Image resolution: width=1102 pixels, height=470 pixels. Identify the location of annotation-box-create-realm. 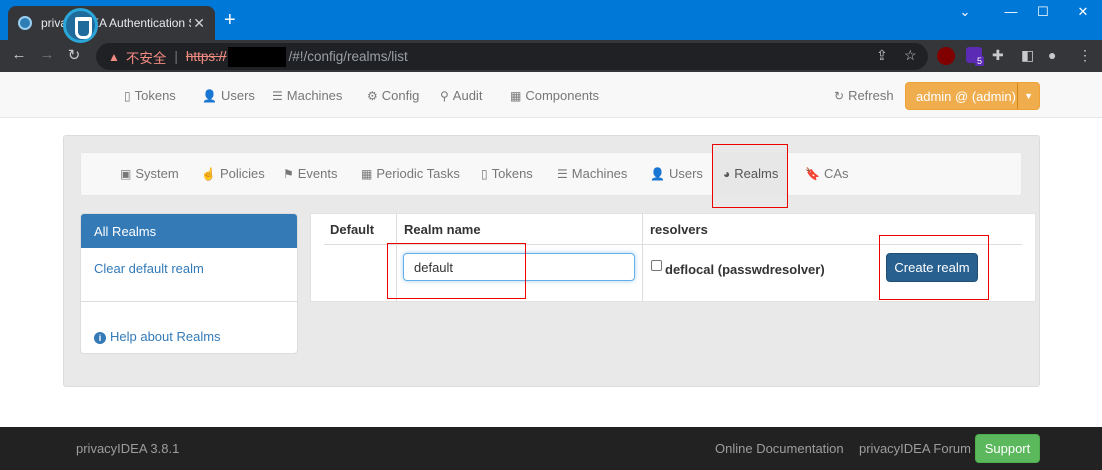
(934, 267).